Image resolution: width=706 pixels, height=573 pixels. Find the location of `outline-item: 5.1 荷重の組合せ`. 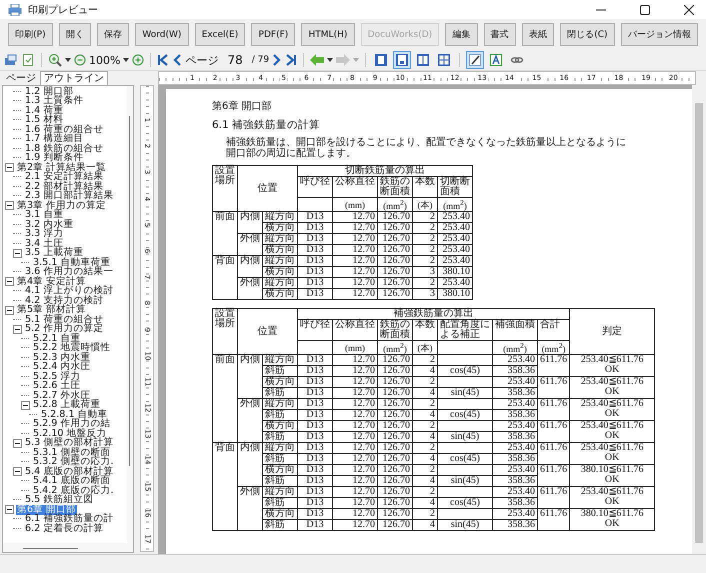

outline-item: 5.1 荷重の組合せ is located at coordinates (64, 319).